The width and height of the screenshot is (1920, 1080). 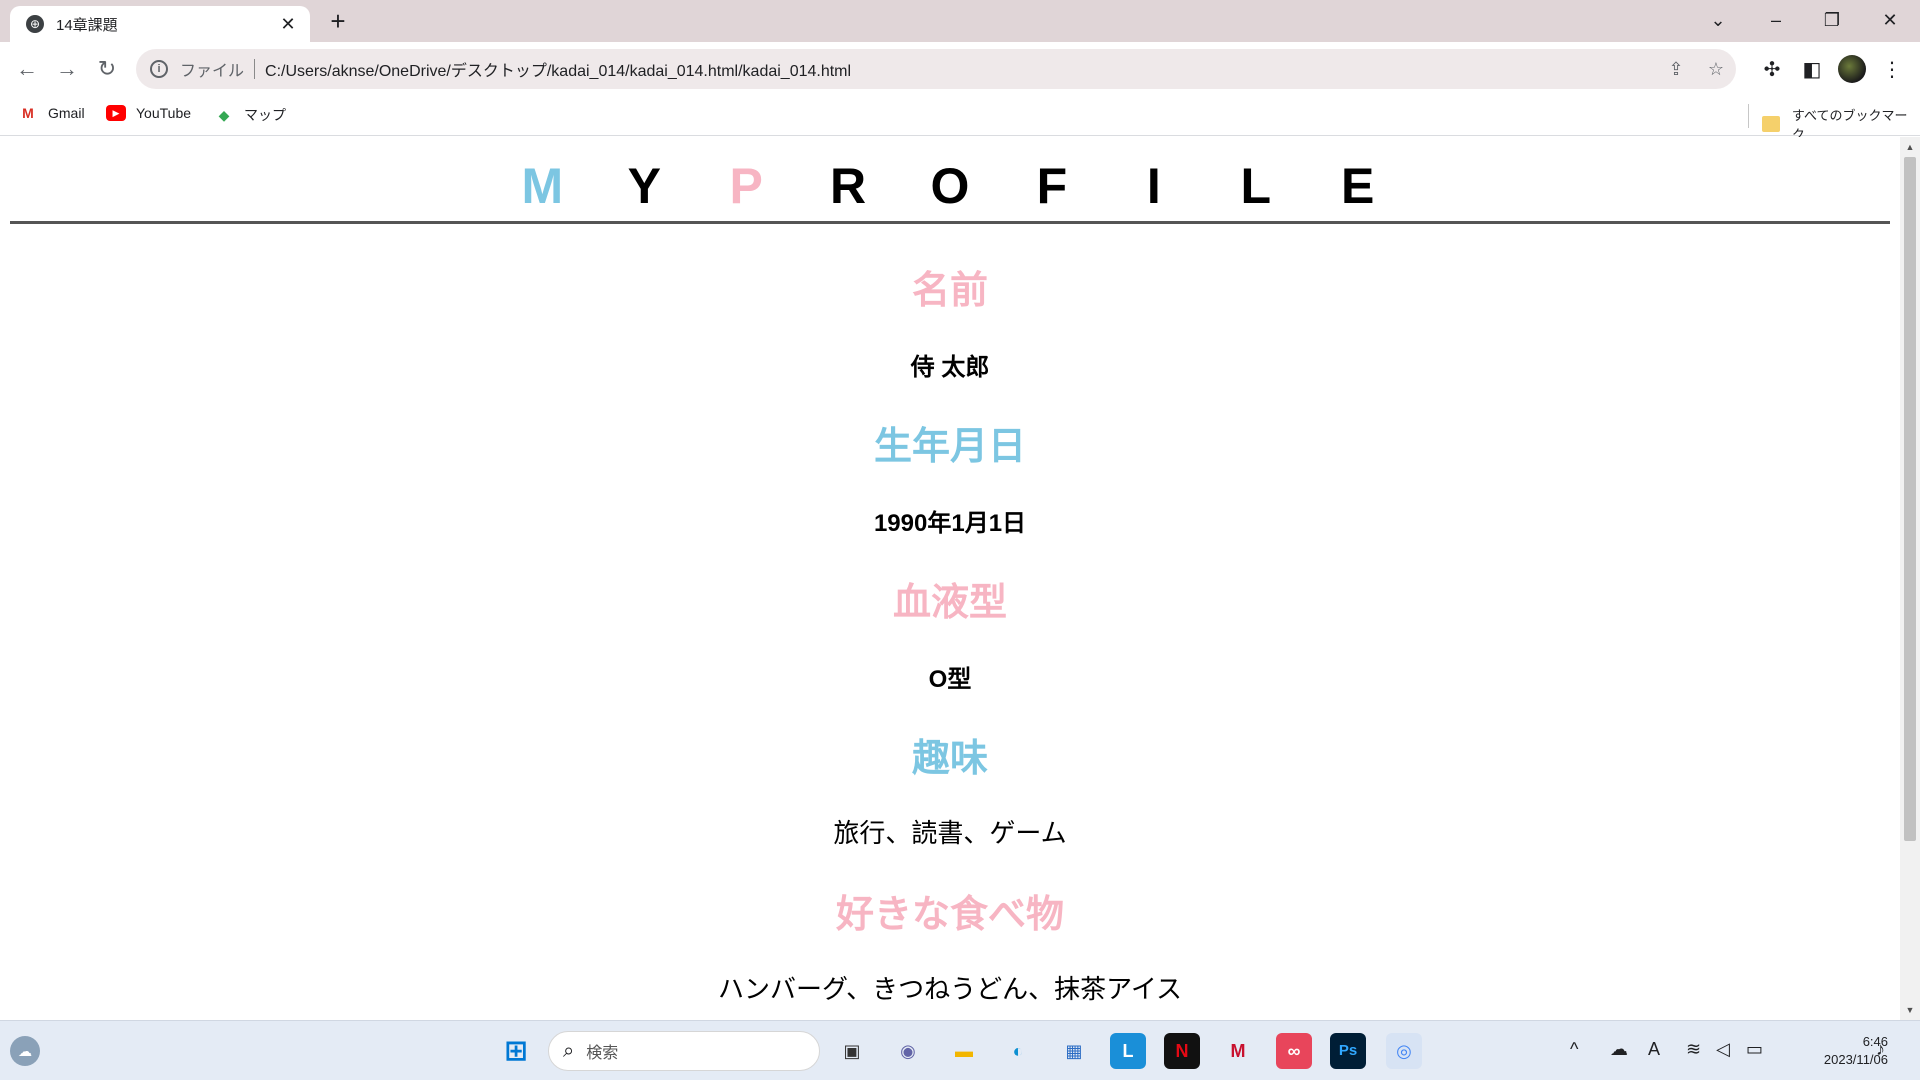 I want to click on photoshop-icon: Ps, so click(x=1348, y=1051).